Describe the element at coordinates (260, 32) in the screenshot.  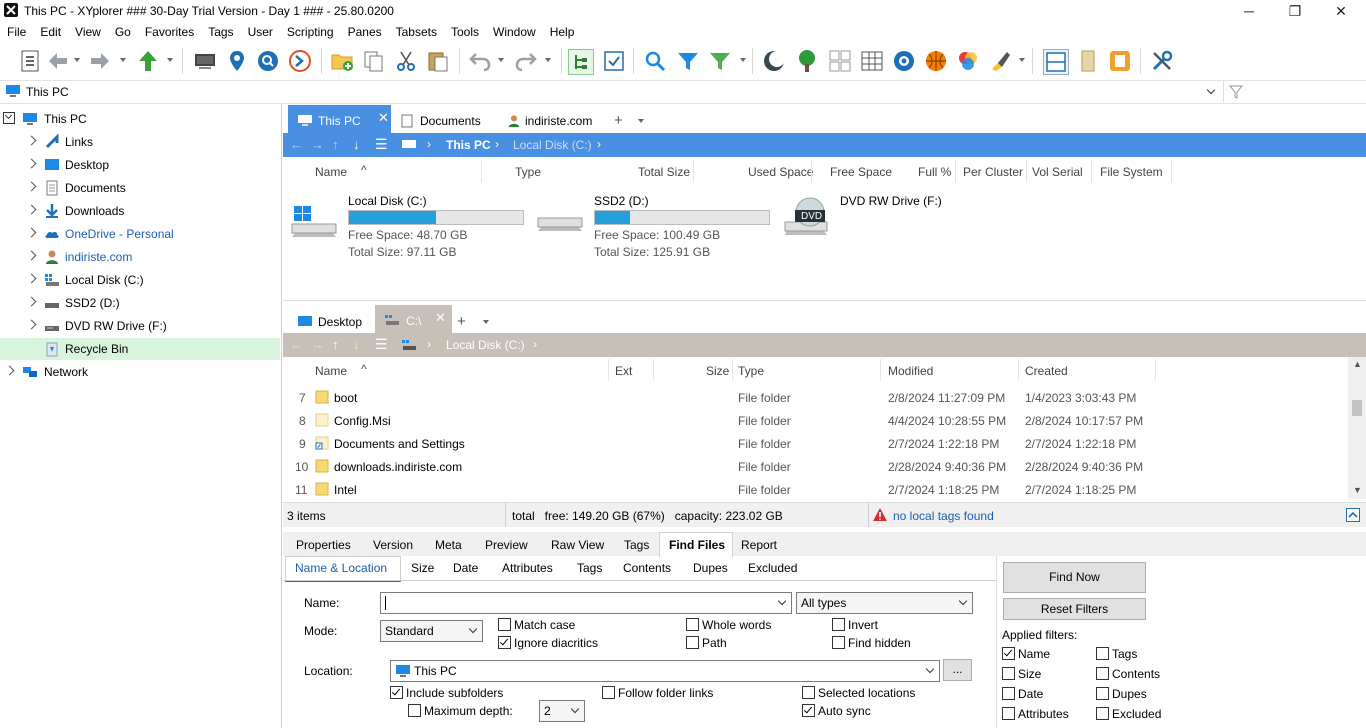
I see `menu-user: User` at that location.